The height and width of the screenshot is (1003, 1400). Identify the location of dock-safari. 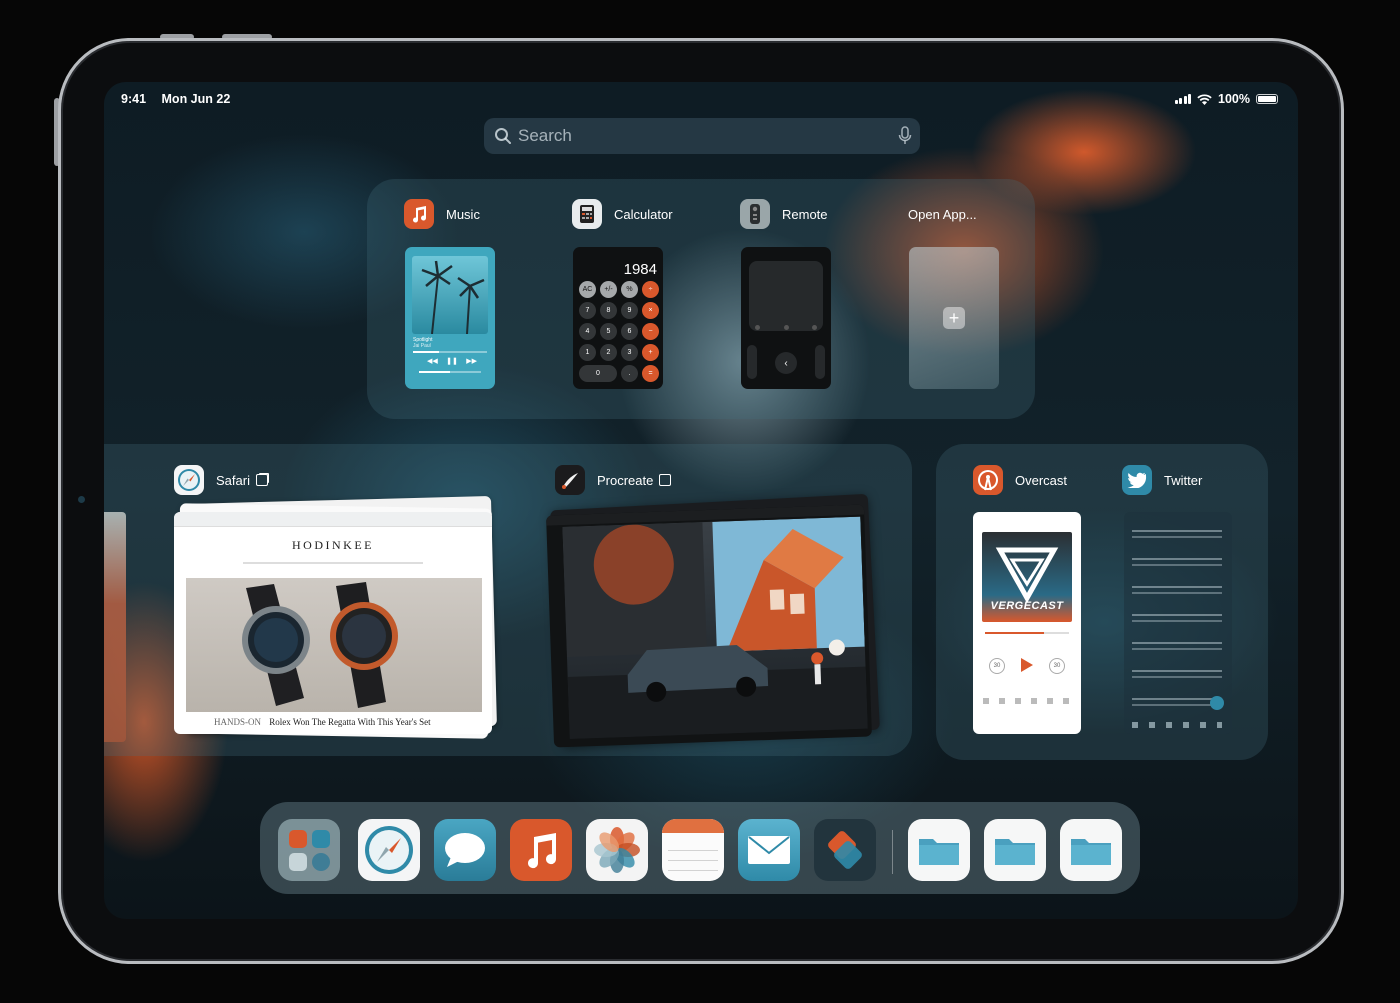
(389, 850).